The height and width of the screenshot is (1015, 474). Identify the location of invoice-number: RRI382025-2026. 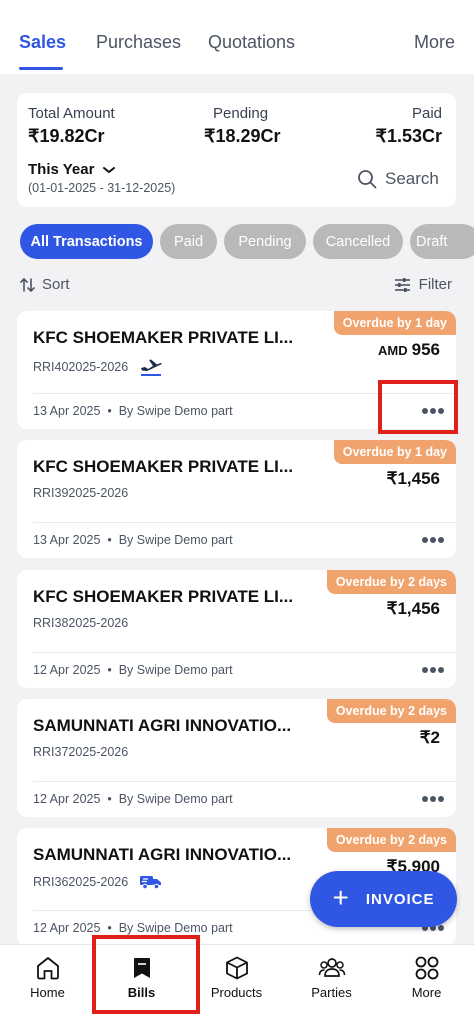
(81, 623).